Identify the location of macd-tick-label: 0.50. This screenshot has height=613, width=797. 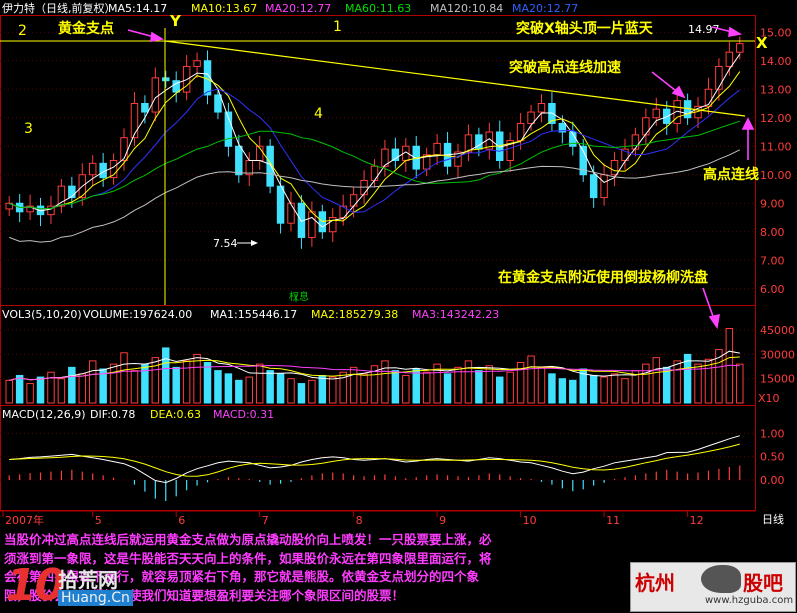
(772, 457).